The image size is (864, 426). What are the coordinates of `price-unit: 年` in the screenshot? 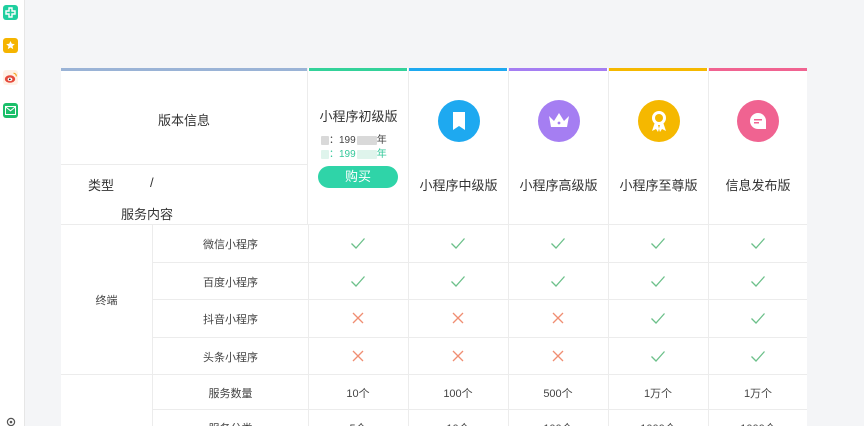 It's located at (381, 154).